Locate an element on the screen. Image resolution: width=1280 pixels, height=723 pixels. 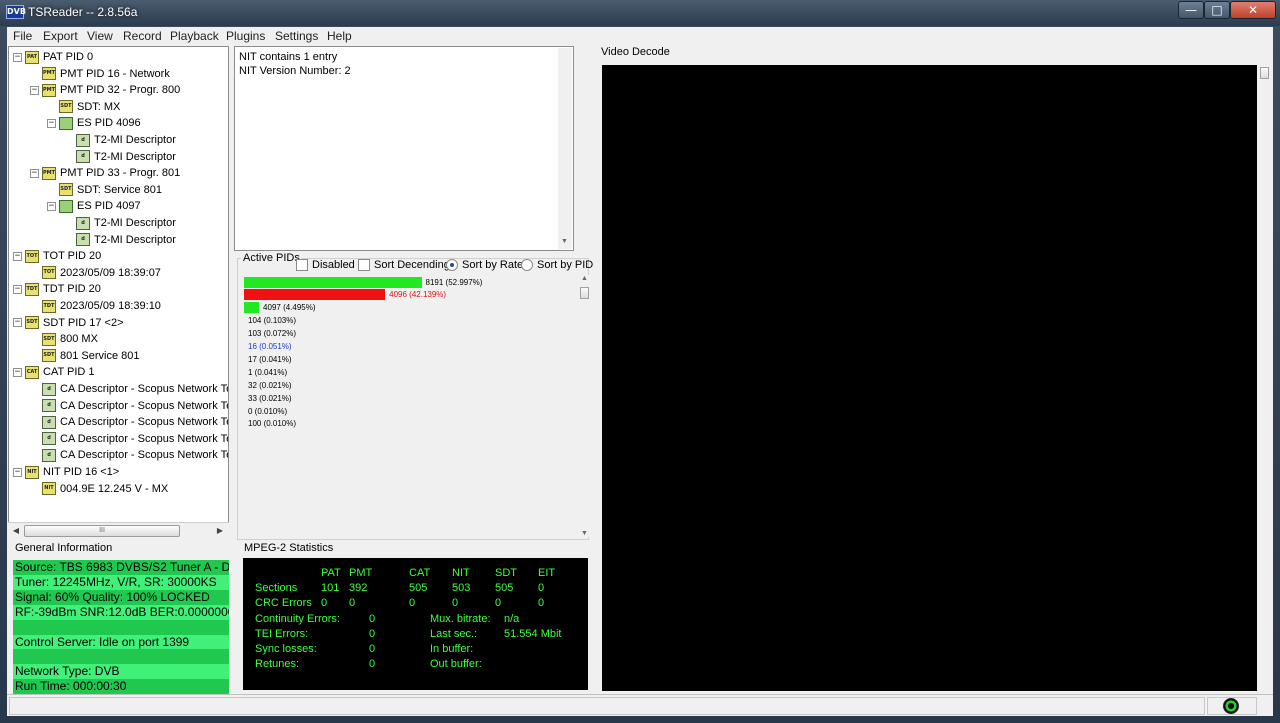
tree-horizontal-scrollbar: ◀ III ▶ is located at coordinates (118, 530).